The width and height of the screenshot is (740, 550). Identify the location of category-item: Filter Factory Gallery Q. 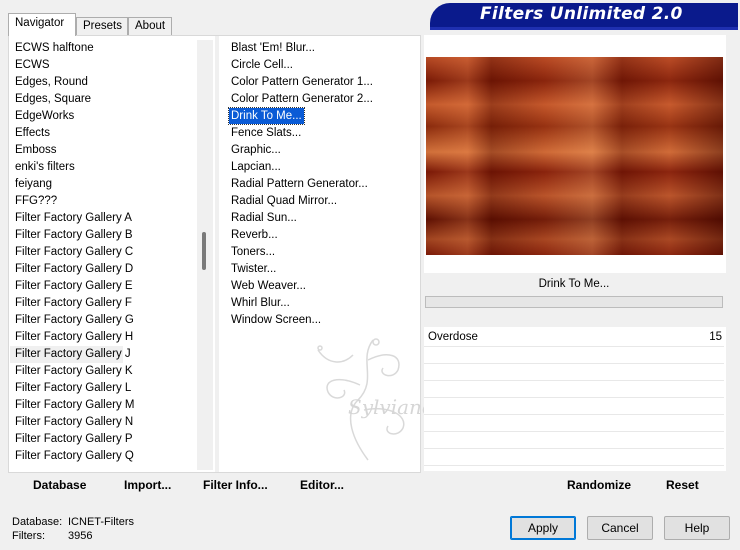
(102, 456).